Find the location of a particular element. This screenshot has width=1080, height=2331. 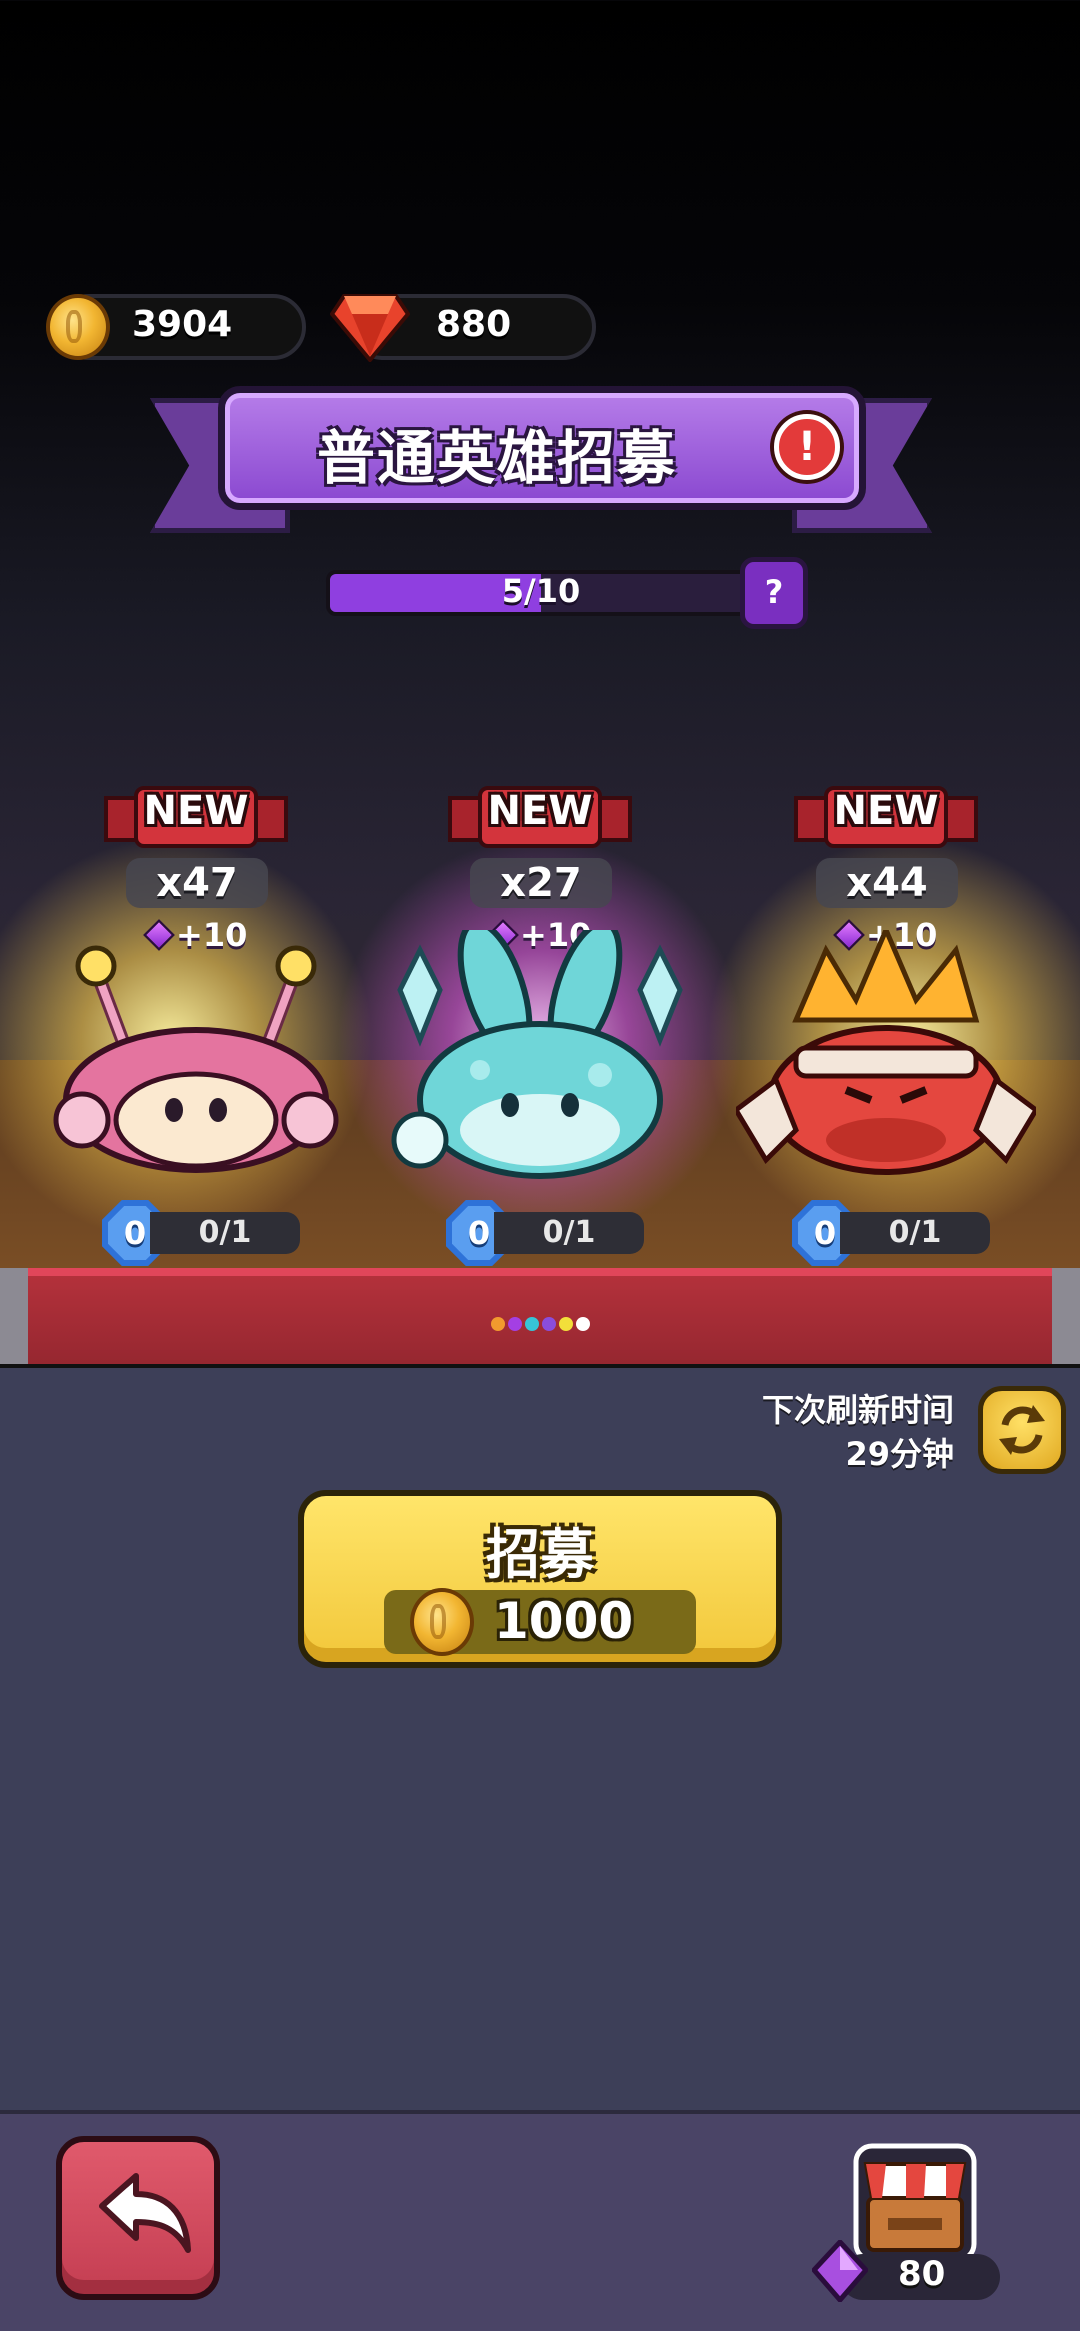

refresh-time: 29分钟 is located at coordinates (899, 1454).